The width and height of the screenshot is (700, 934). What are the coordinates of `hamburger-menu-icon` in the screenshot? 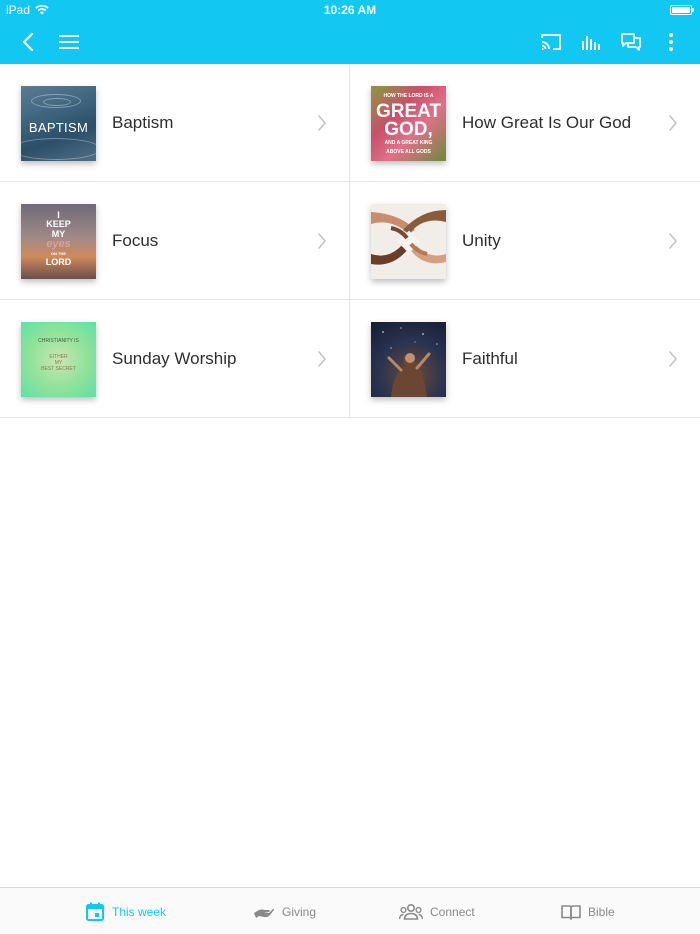 It's located at (69, 42).